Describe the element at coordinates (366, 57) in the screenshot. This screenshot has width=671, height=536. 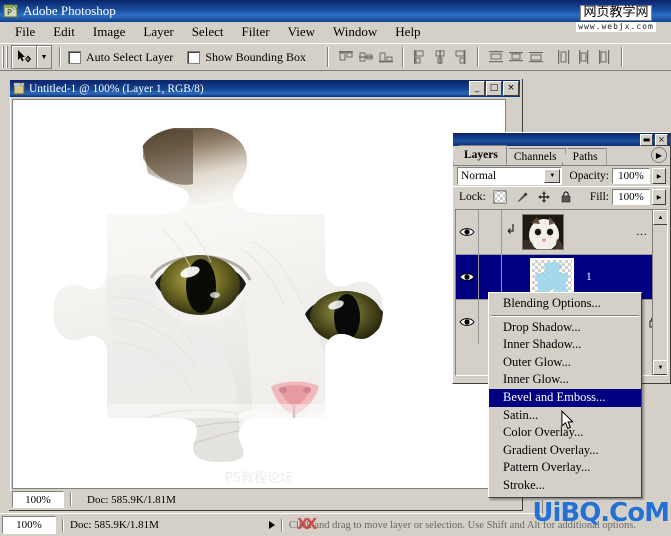
I see `align-vertical-centers-icon` at that location.